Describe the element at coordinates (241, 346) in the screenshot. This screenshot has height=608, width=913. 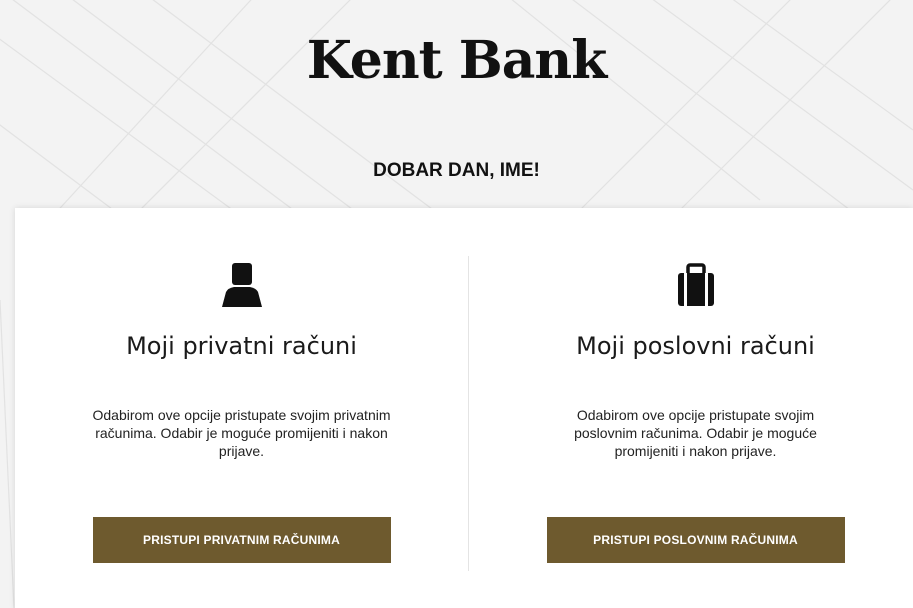
I see `private-accounts-title: Moji privatni računi` at that location.